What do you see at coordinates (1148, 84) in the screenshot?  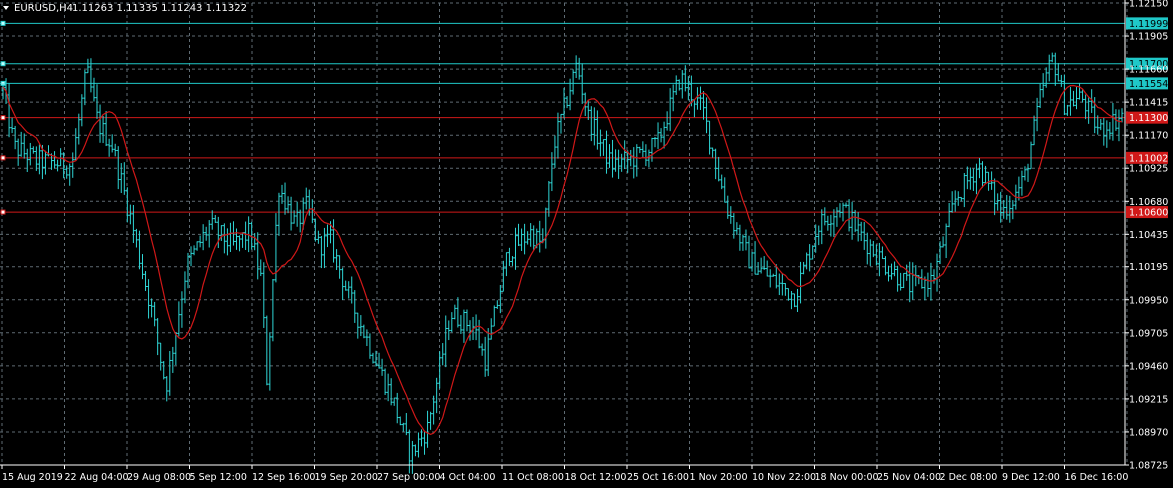 I see `level-price-text: 1.11554` at bounding box center [1148, 84].